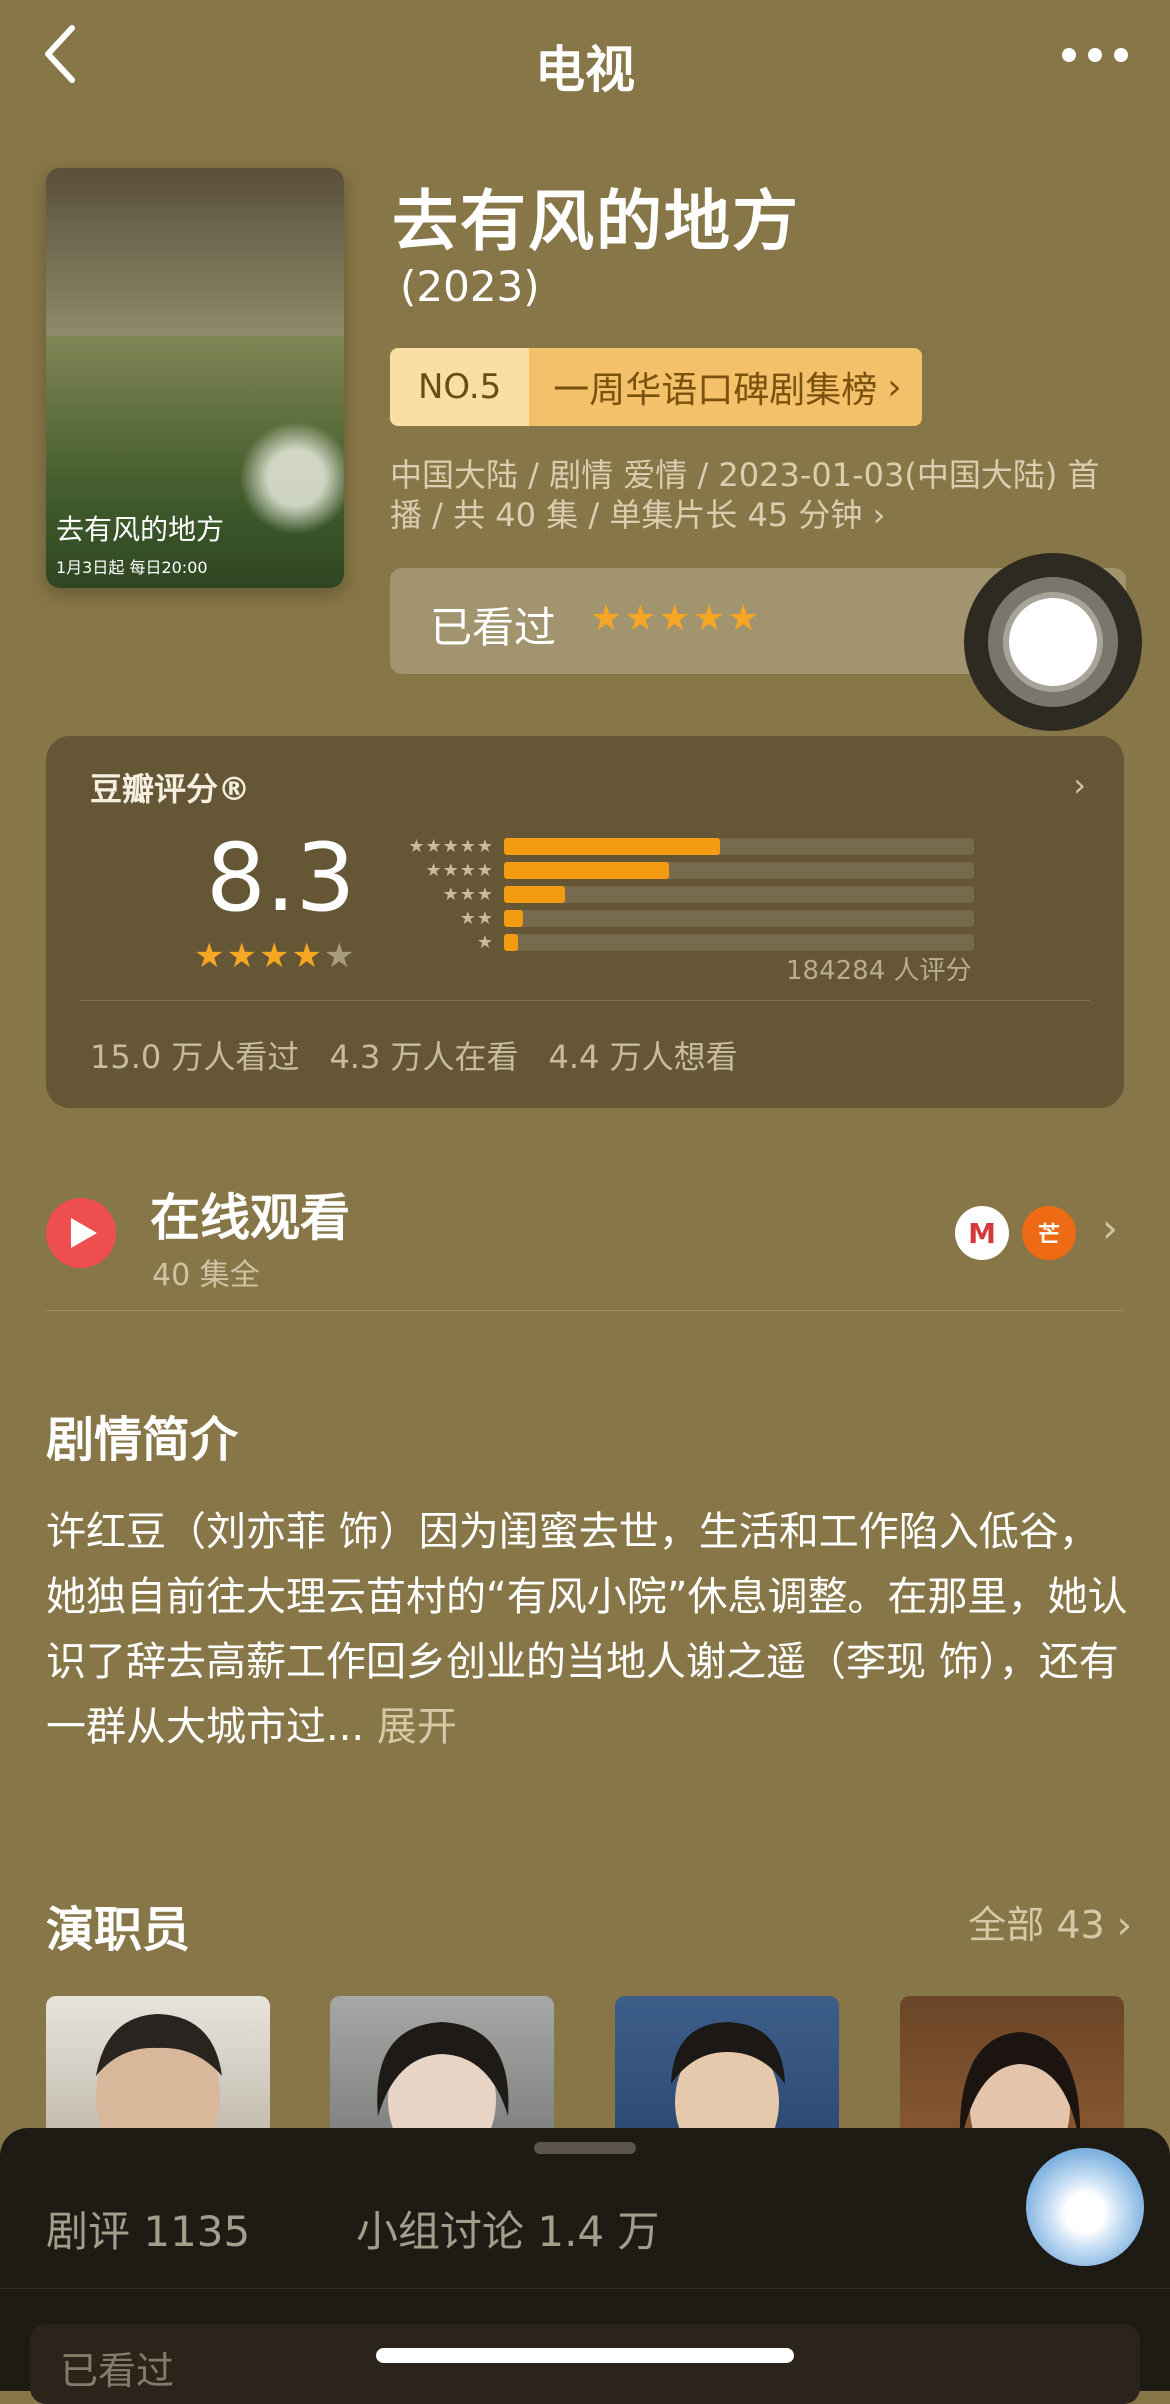  Describe the element at coordinates (676, 618) in the screenshot. I see `my-rating-stars: ★★★★★` at that location.